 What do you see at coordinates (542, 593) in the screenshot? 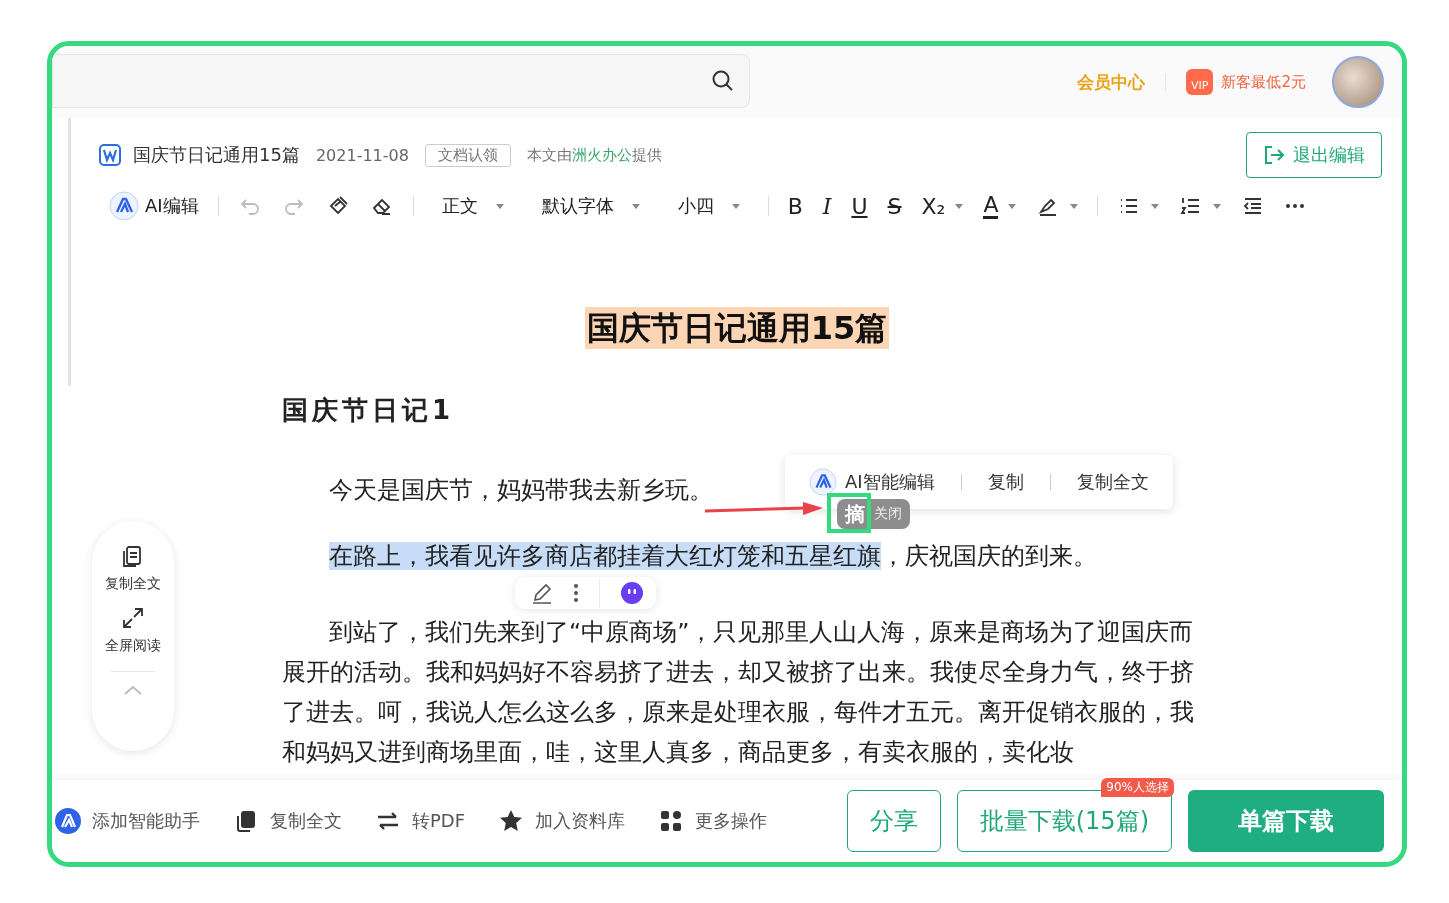
I see `pencil-icon` at bounding box center [542, 593].